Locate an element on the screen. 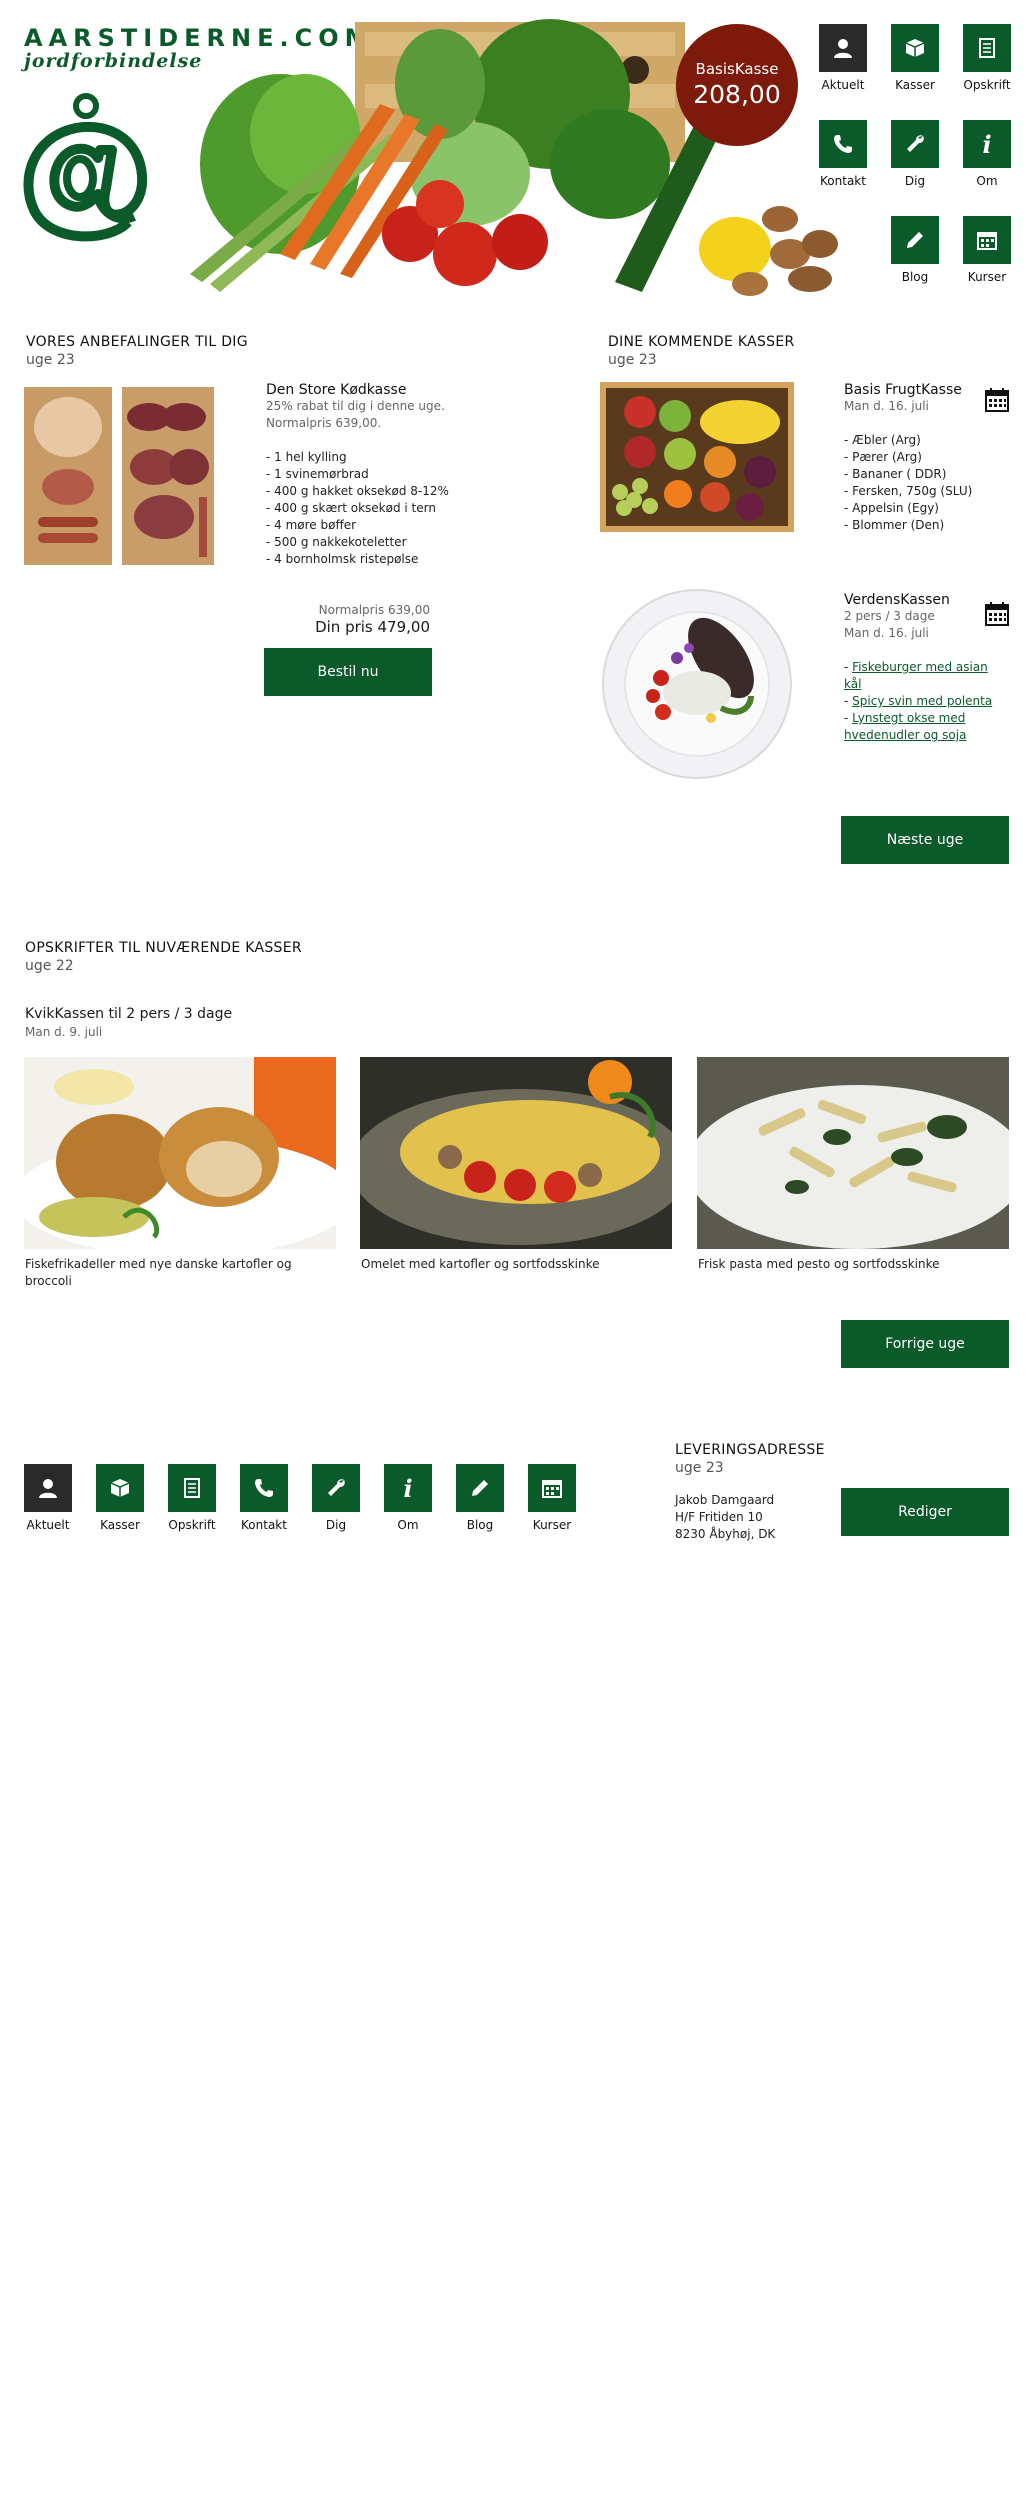 The image size is (1032, 2500). meat-box-image is located at coordinates (119, 476).